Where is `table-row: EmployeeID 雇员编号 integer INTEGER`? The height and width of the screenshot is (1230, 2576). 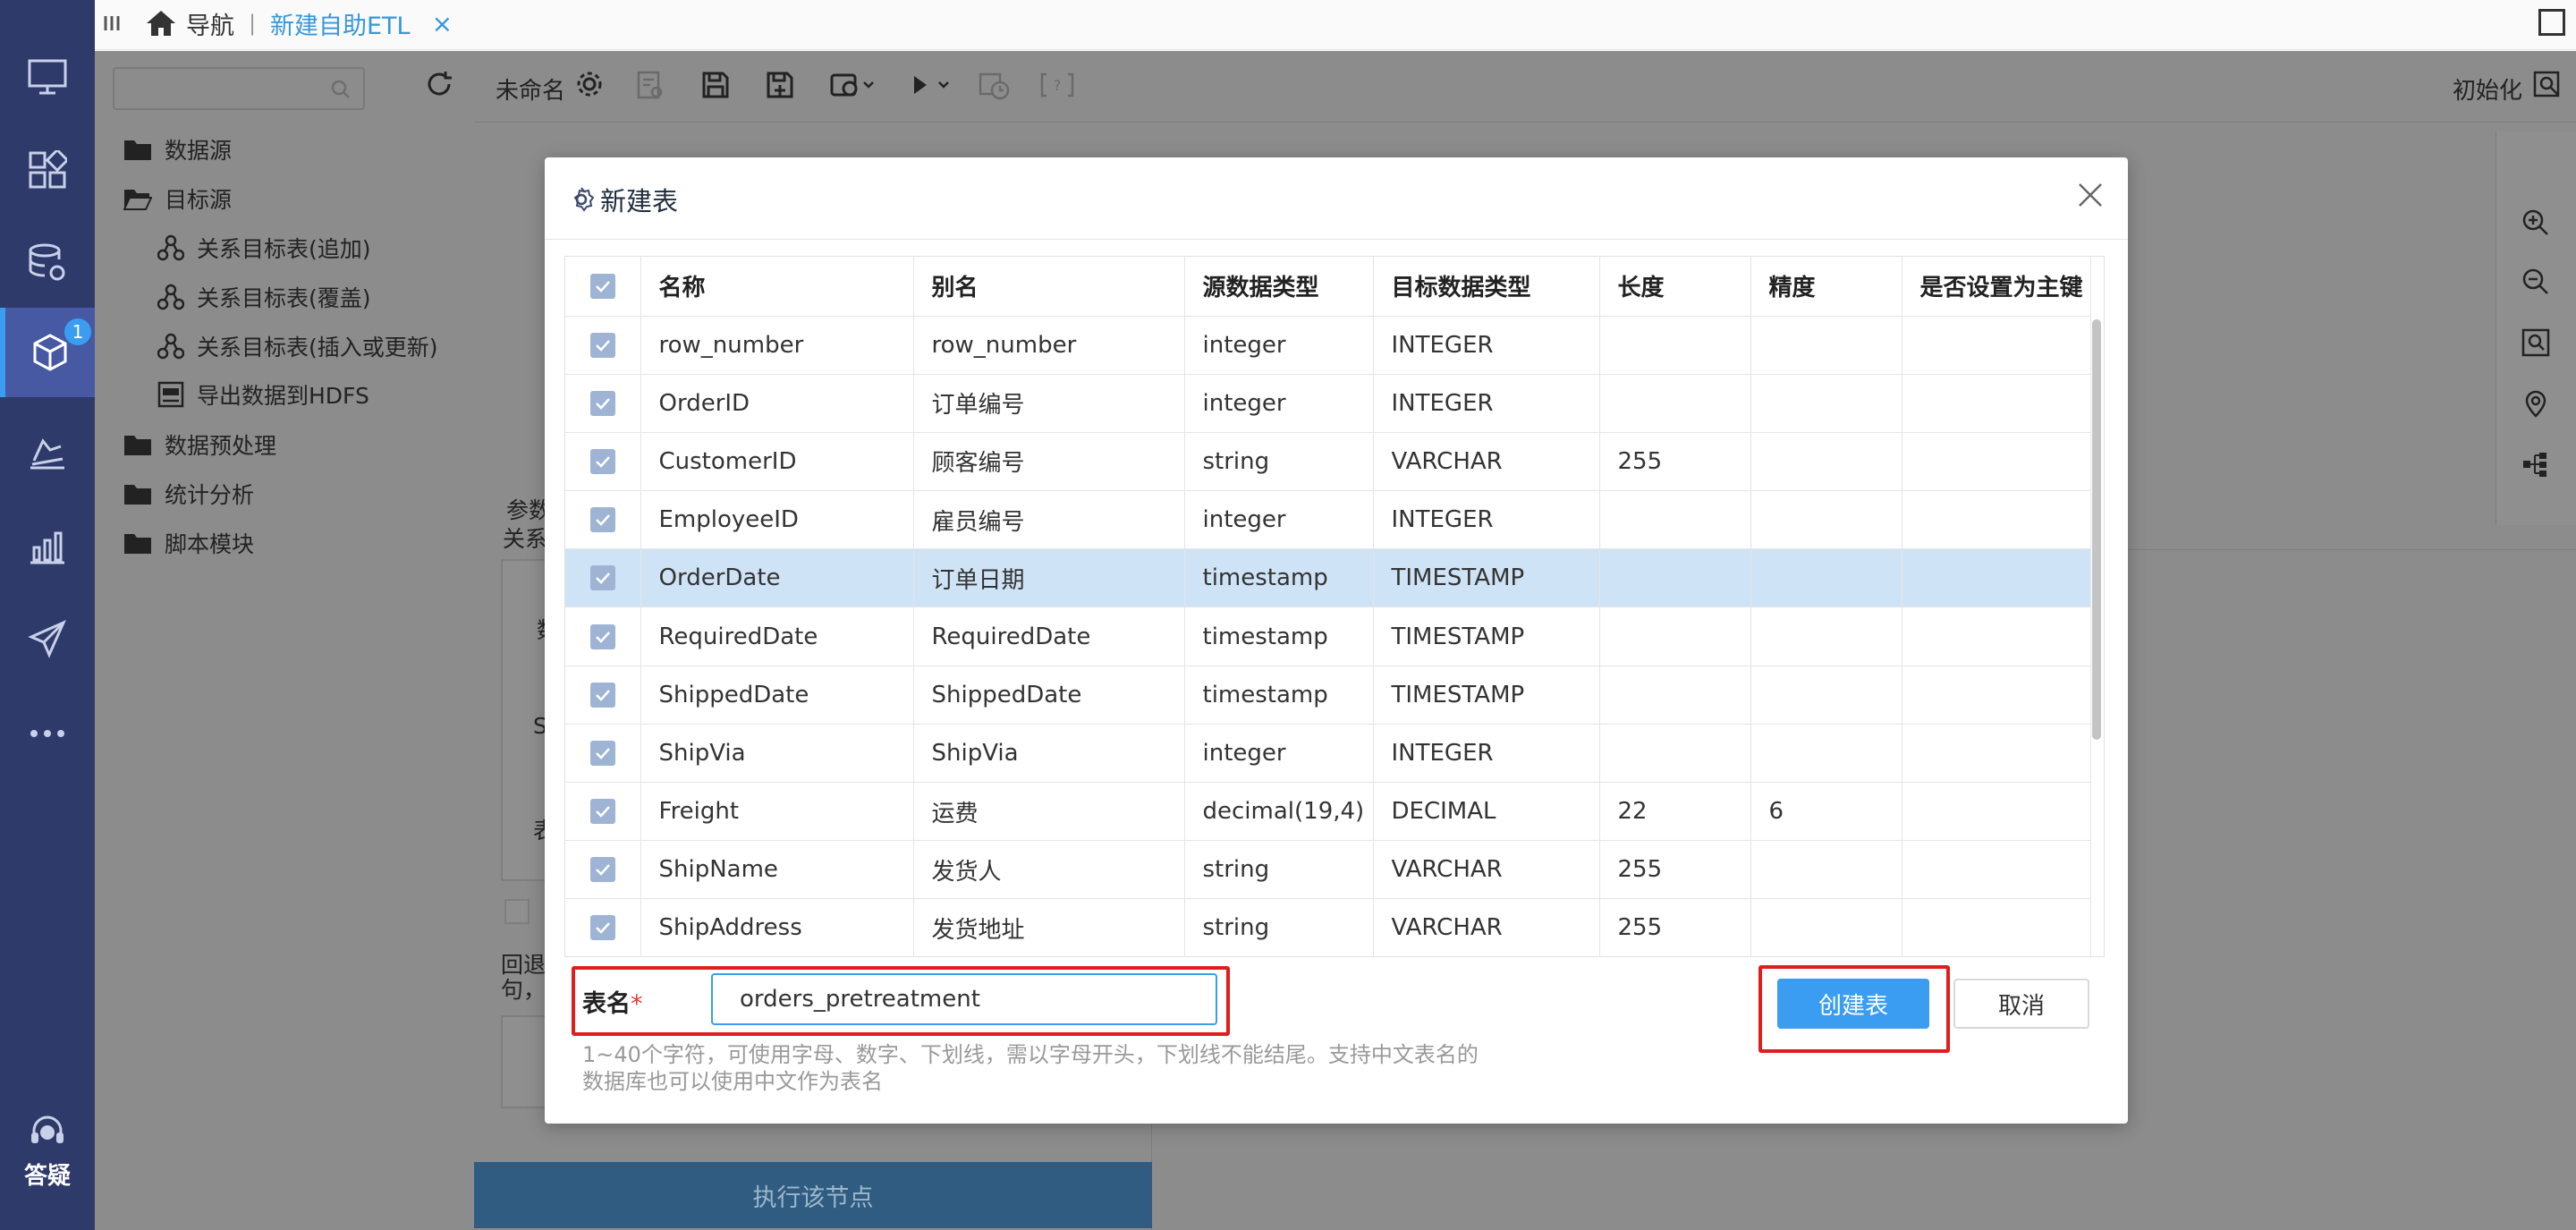
table-row: EmployeeID 雇员编号 integer INTEGER is located at coordinates (1328, 520).